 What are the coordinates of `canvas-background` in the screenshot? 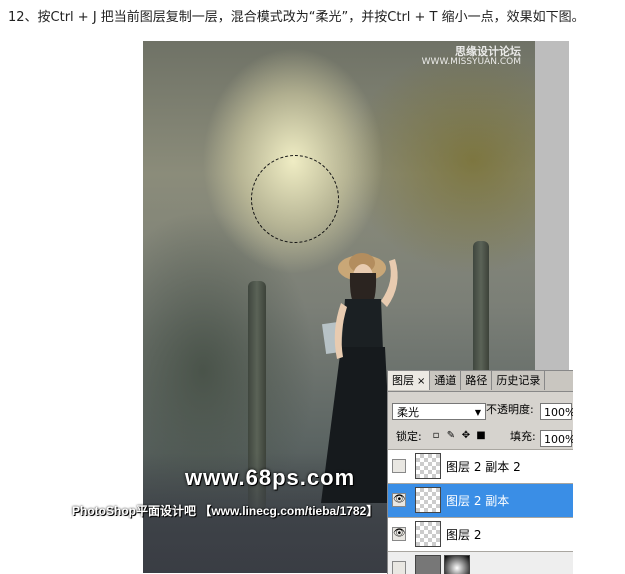 It's located at (552, 206).